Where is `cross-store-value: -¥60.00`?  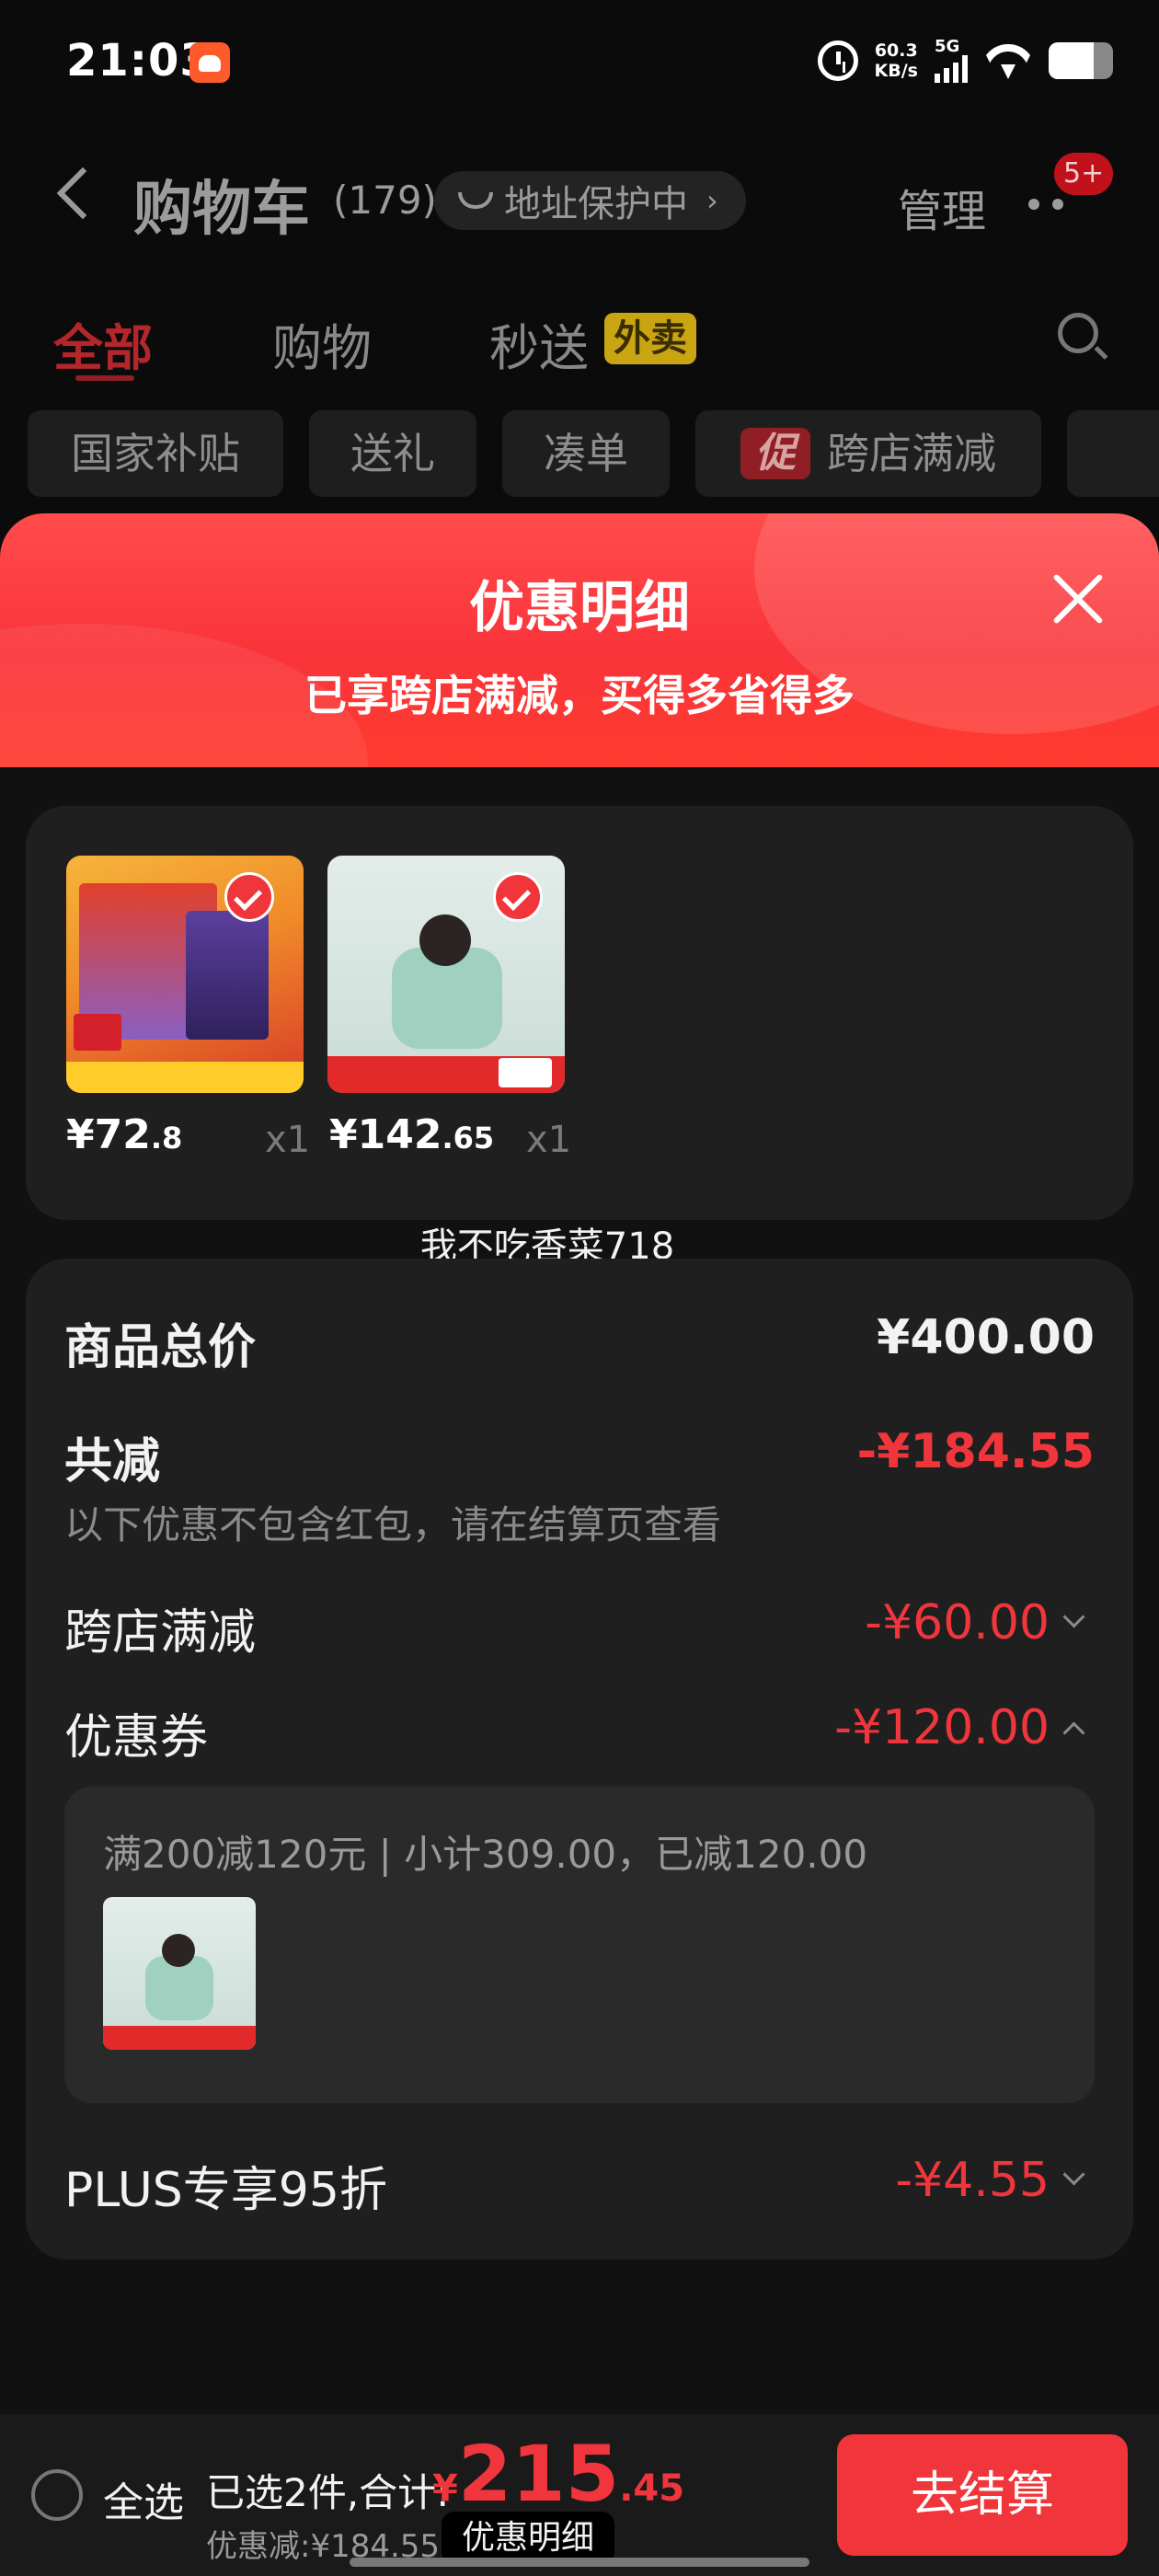 cross-store-value: -¥60.00 is located at coordinates (957, 1622).